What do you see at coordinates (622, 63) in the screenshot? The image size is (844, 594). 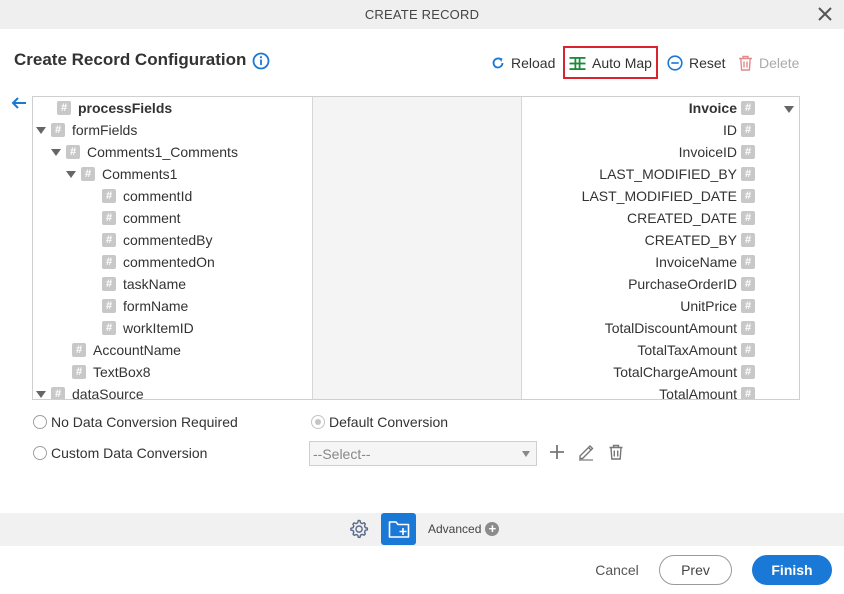 I see `auto-map-label: Auto Map` at bounding box center [622, 63].